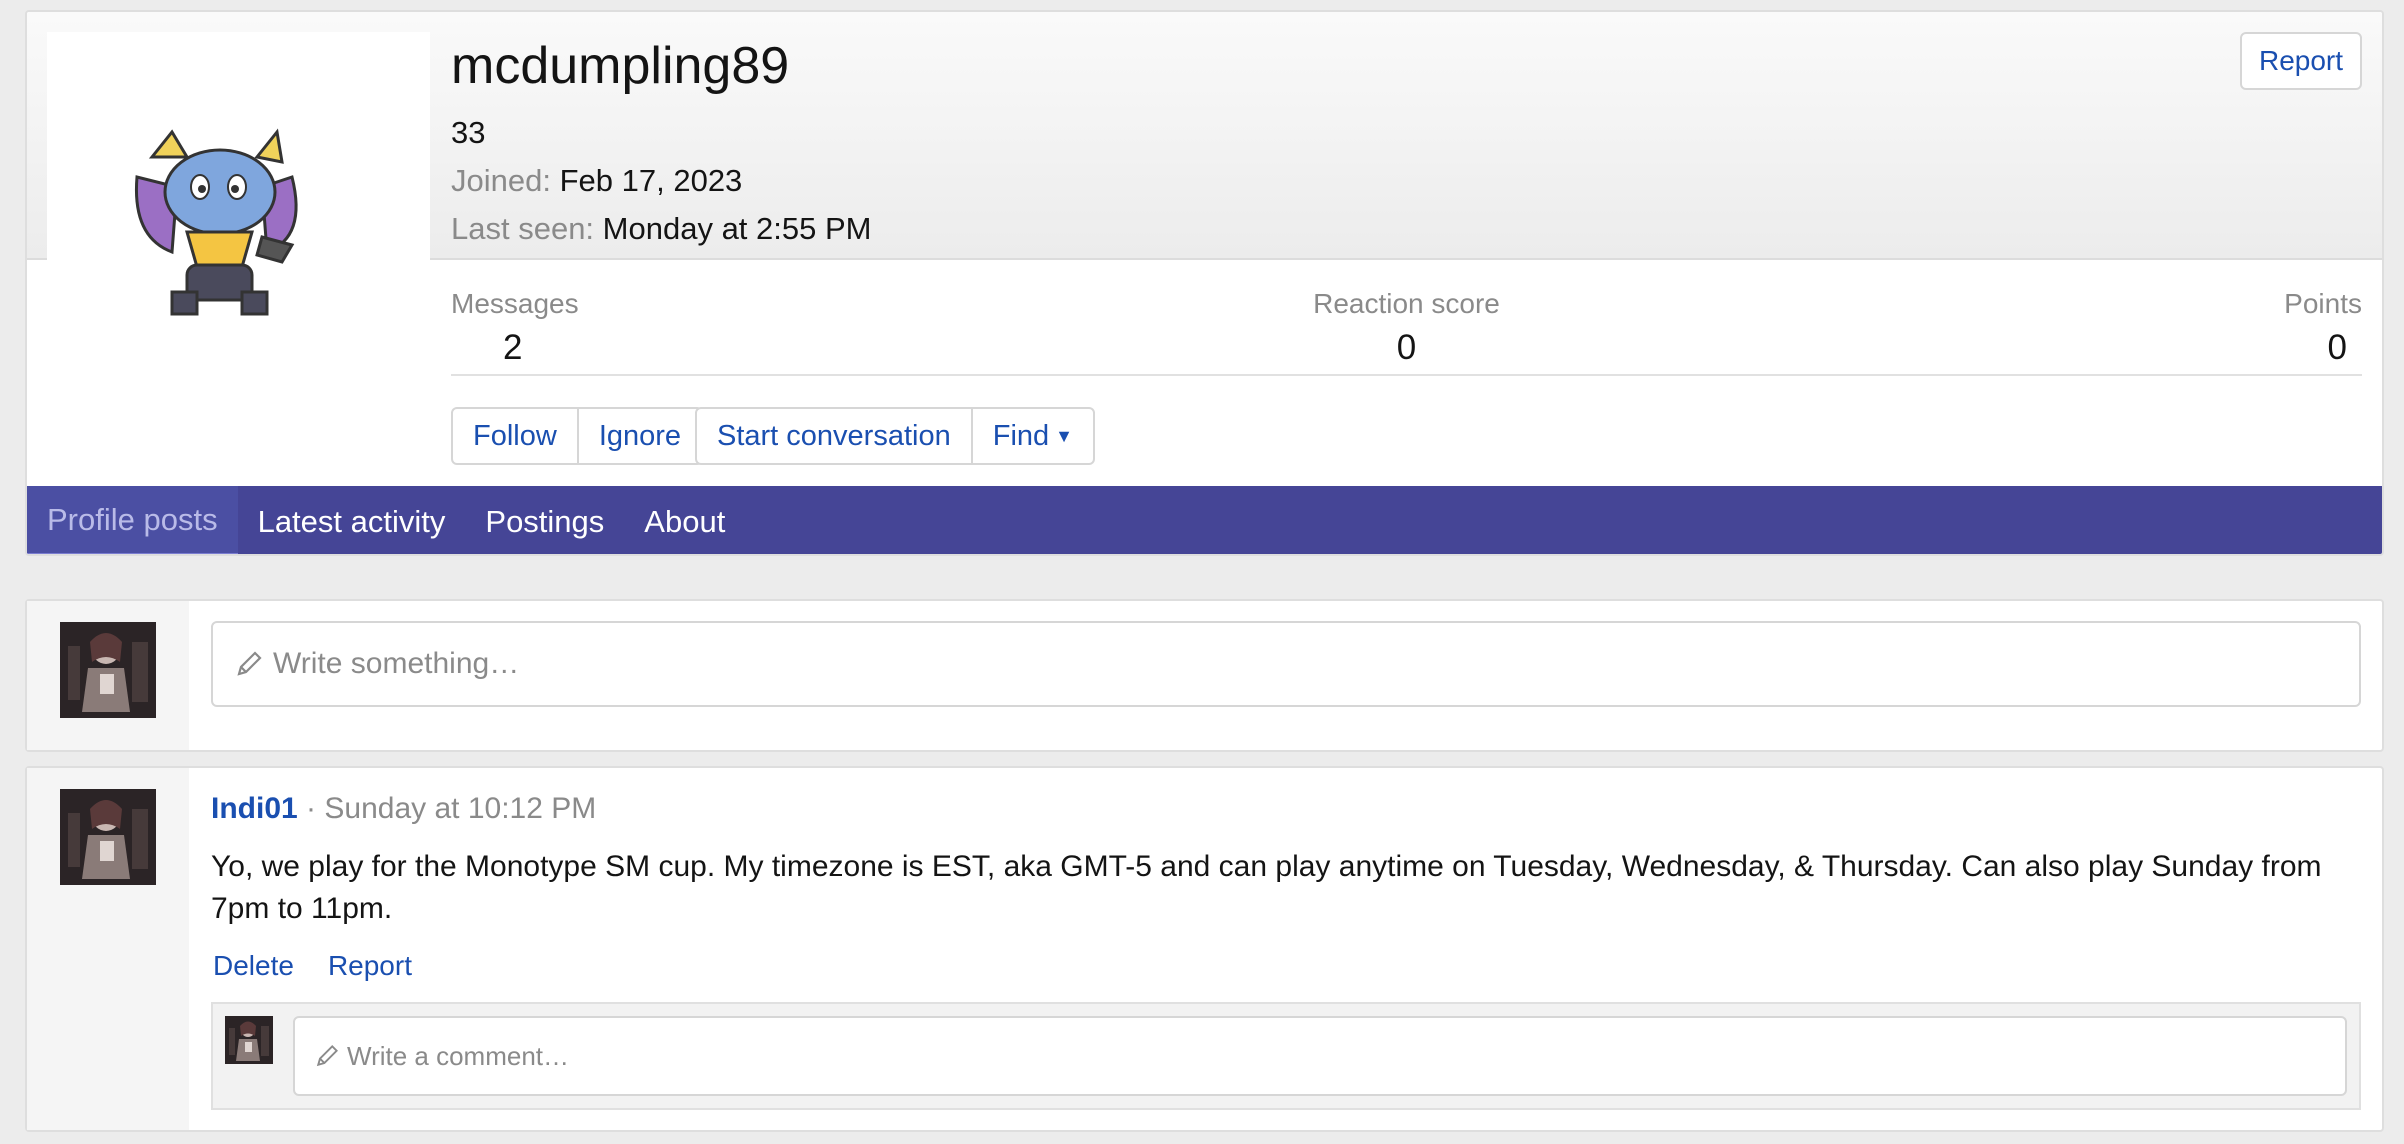  I want to click on post-author-avatar, so click(108, 837).